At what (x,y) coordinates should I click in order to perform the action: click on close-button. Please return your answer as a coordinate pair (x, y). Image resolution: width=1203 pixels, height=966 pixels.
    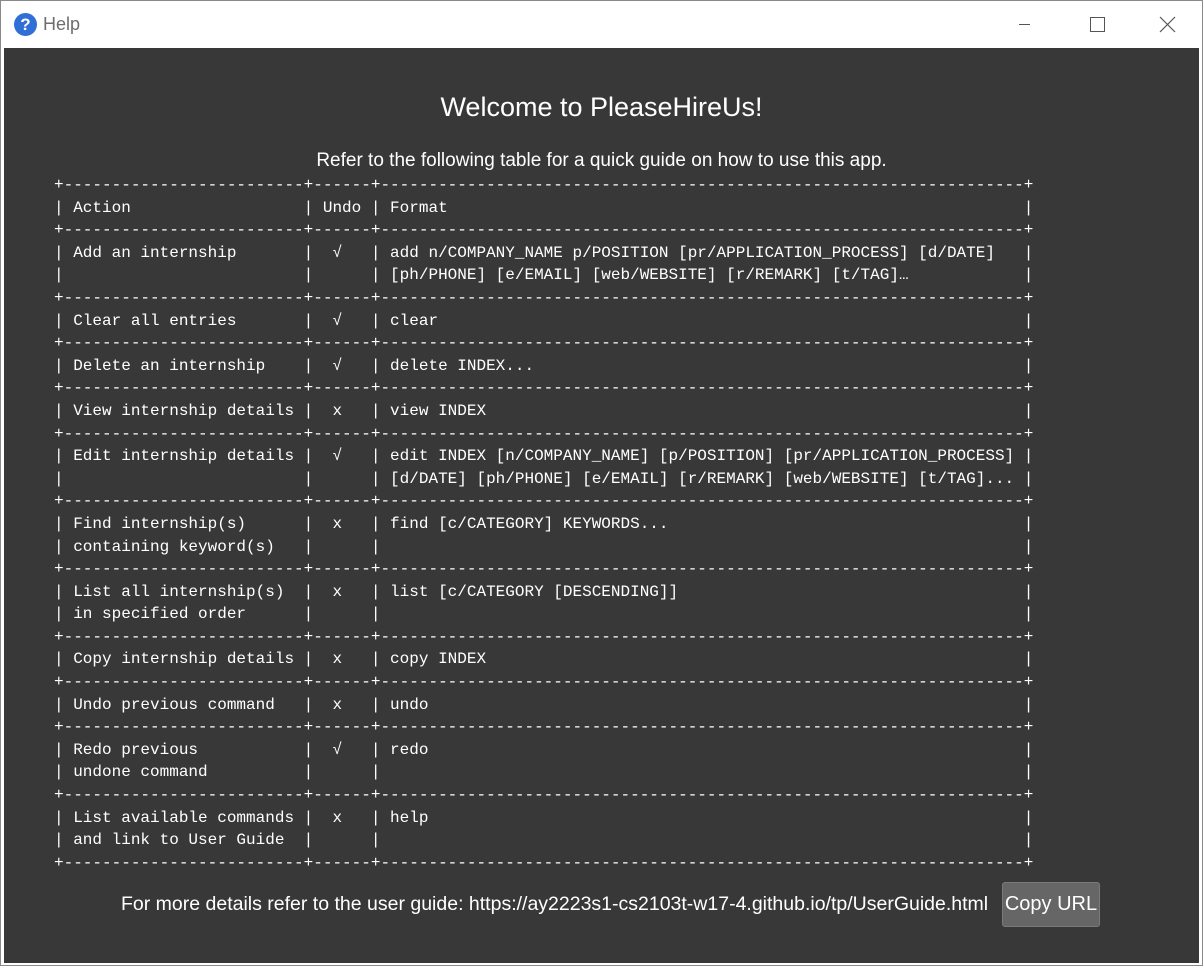
    Looking at the image, I should click on (1167, 24).